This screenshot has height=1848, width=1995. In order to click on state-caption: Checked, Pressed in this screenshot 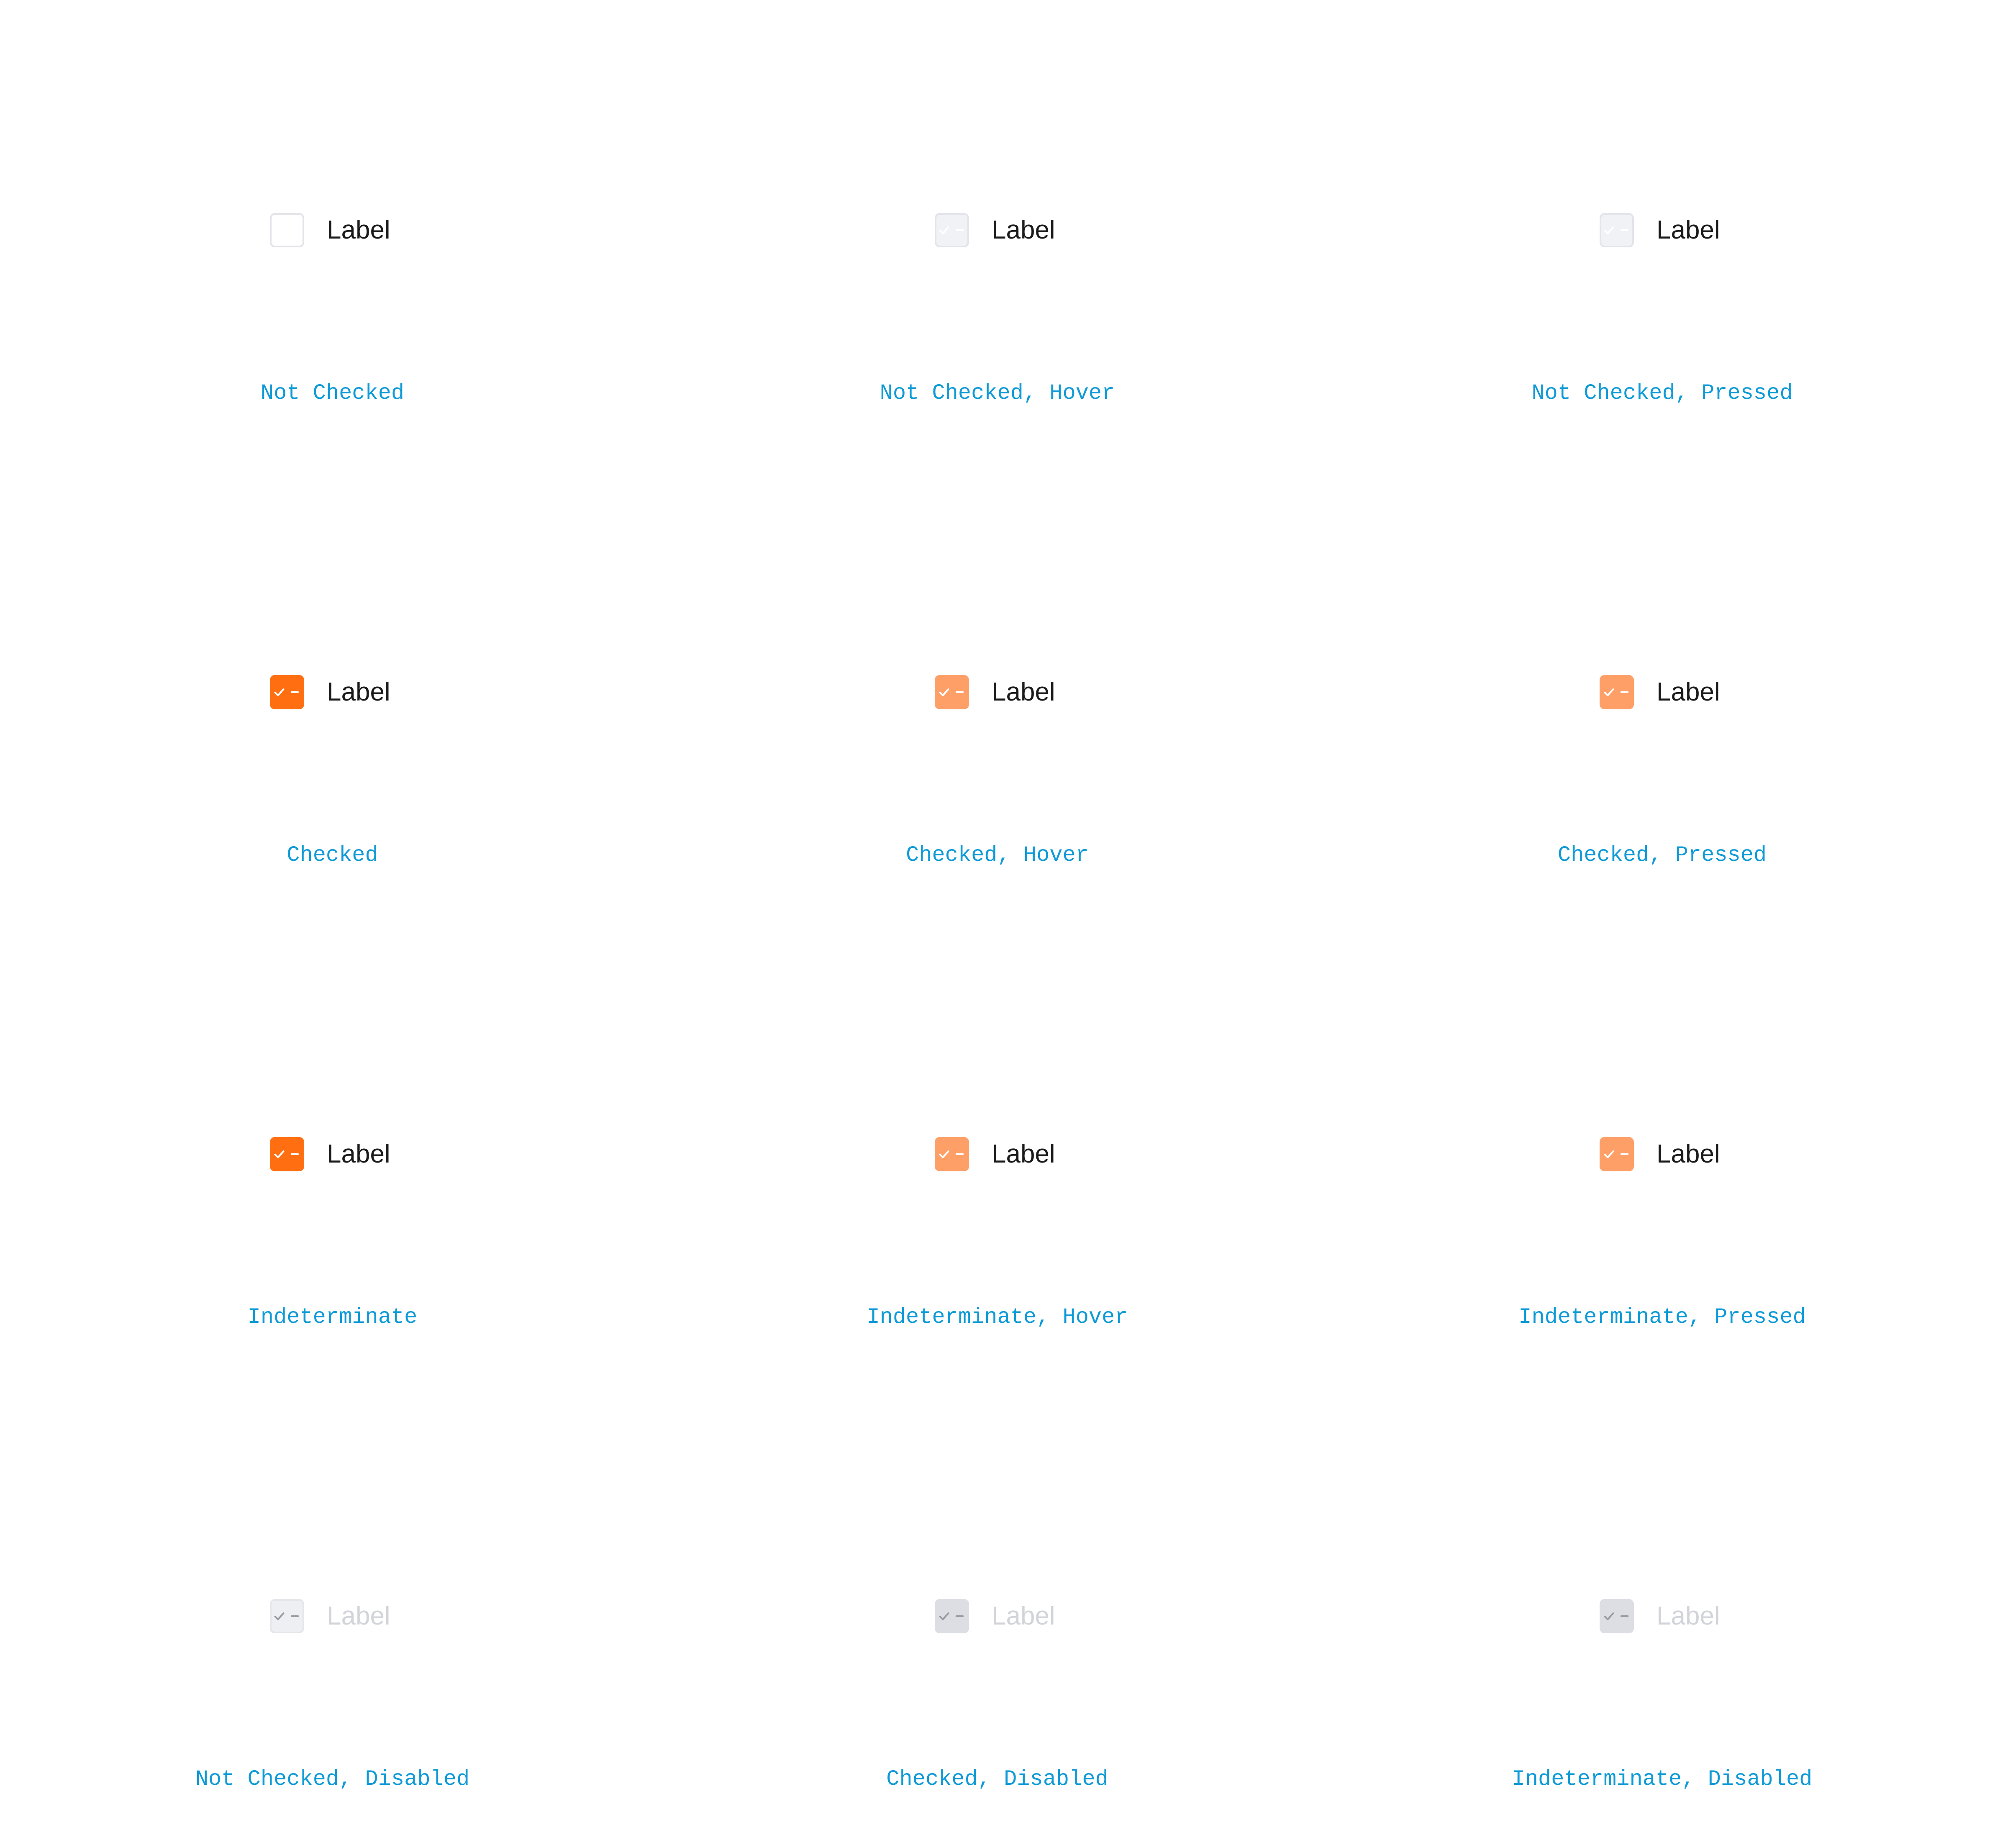, I will do `click(1662, 855)`.